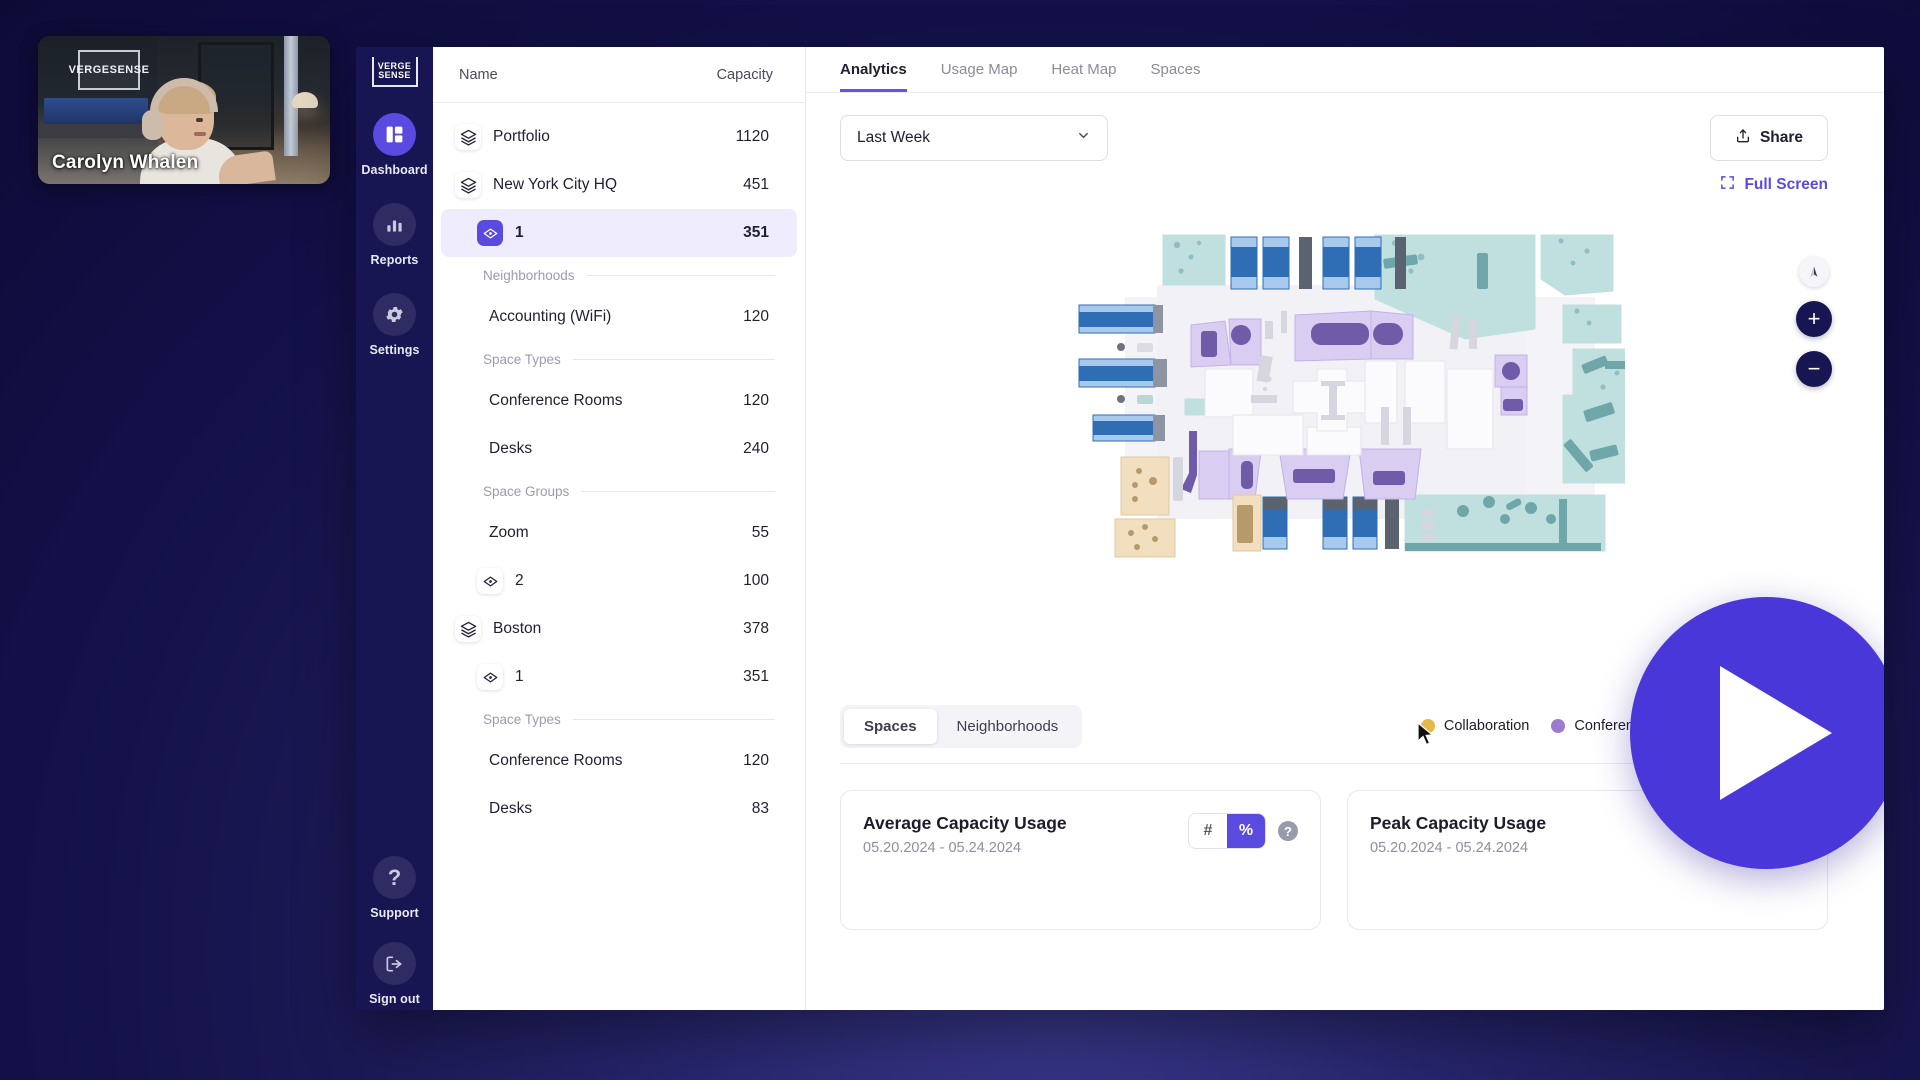 The width and height of the screenshot is (1920, 1080). Describe the element at coordinates (756, 316) in the screenshot. I see `row-capacity: 120` at that location.